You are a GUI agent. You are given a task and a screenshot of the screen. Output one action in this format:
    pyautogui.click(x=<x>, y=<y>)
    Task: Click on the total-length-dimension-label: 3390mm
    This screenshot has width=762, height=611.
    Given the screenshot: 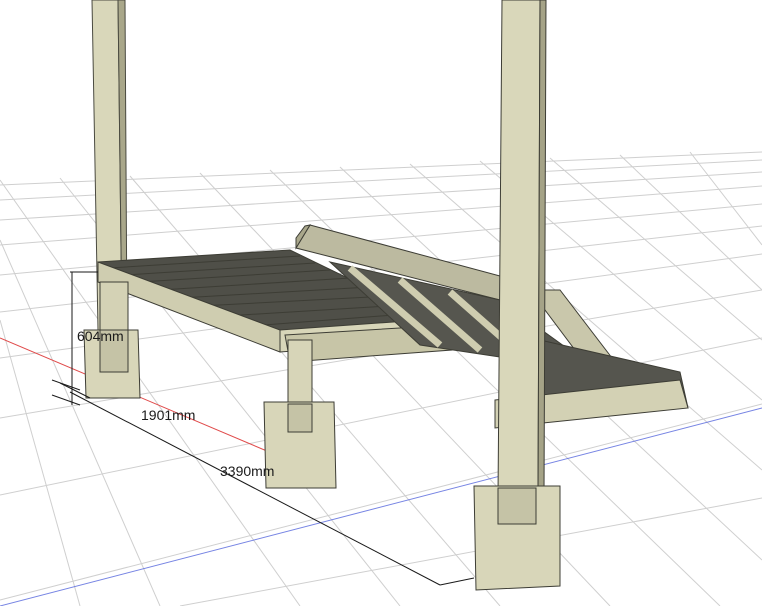 What is the action you would take?
    pyautogui.click(x=247, y=471)
    